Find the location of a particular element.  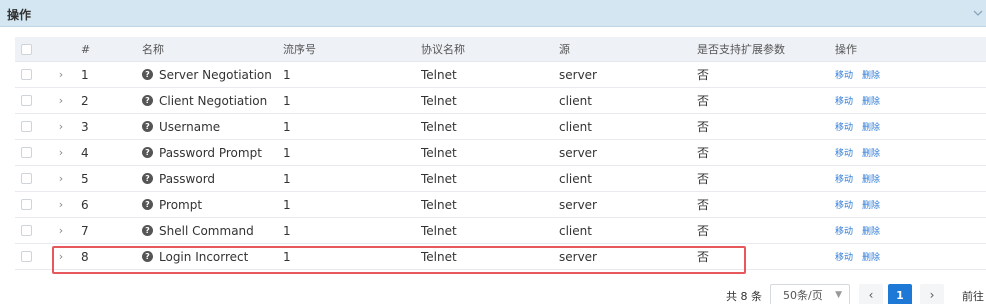

row-name: Client Negotiation is located at coordinates (213, 100).